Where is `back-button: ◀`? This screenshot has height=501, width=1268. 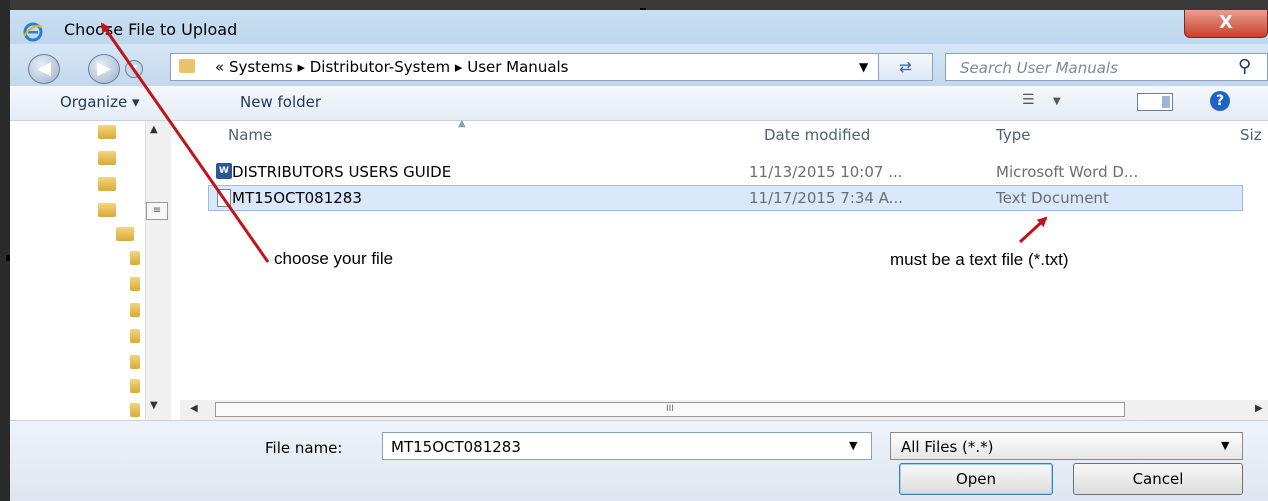
back-button: ◀ is located at coordinates (44, 69).